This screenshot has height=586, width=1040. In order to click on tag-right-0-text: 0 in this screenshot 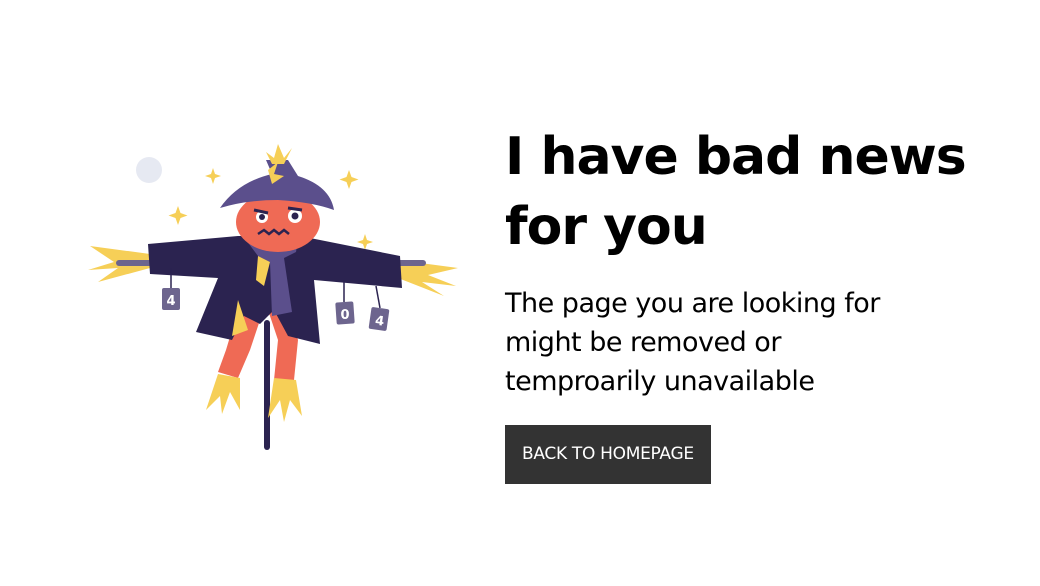, I will do `click(344, 315)`.